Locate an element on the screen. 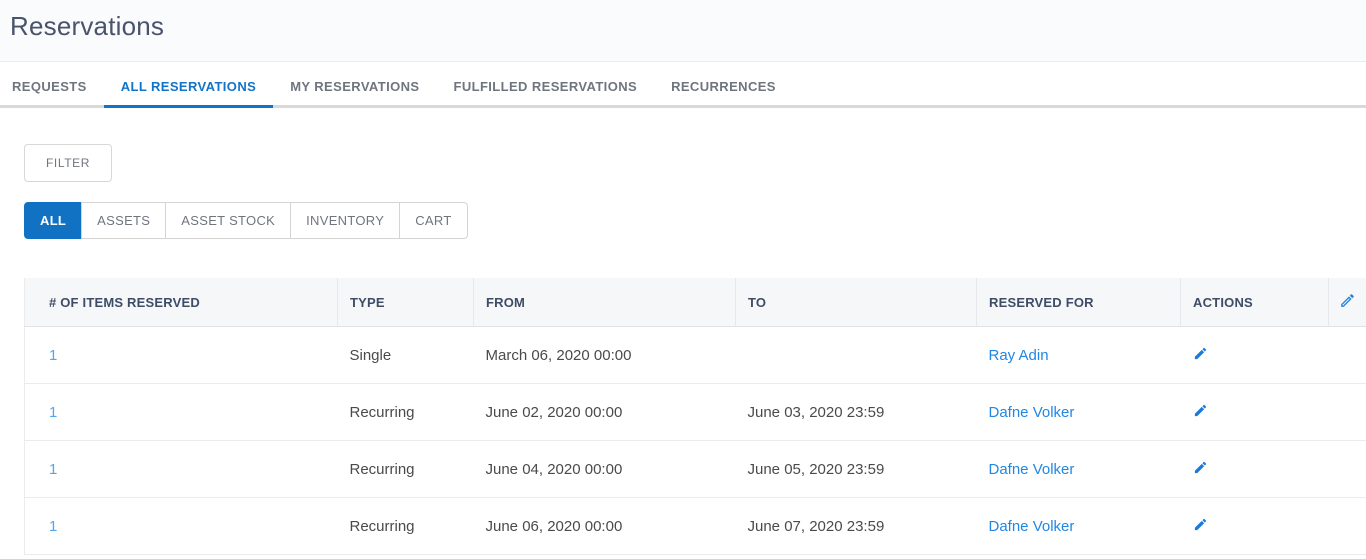 The image size is (1366, 559). type-cell: Single is located at coordinates (405, 355).